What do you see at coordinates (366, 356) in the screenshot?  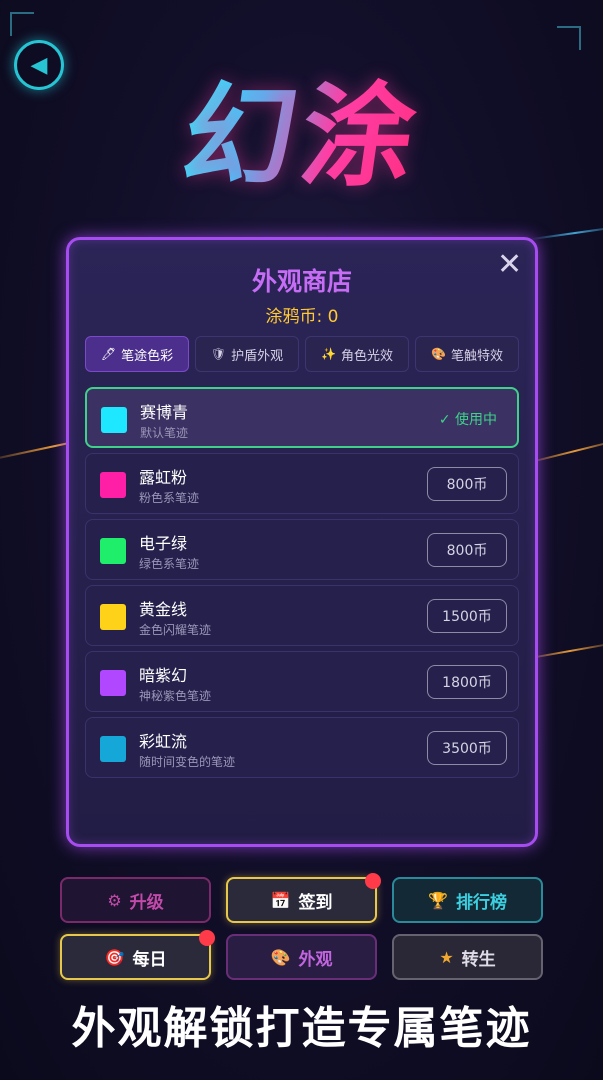 I see `tab-label: 角色光效` at bounding box center [366, 356].